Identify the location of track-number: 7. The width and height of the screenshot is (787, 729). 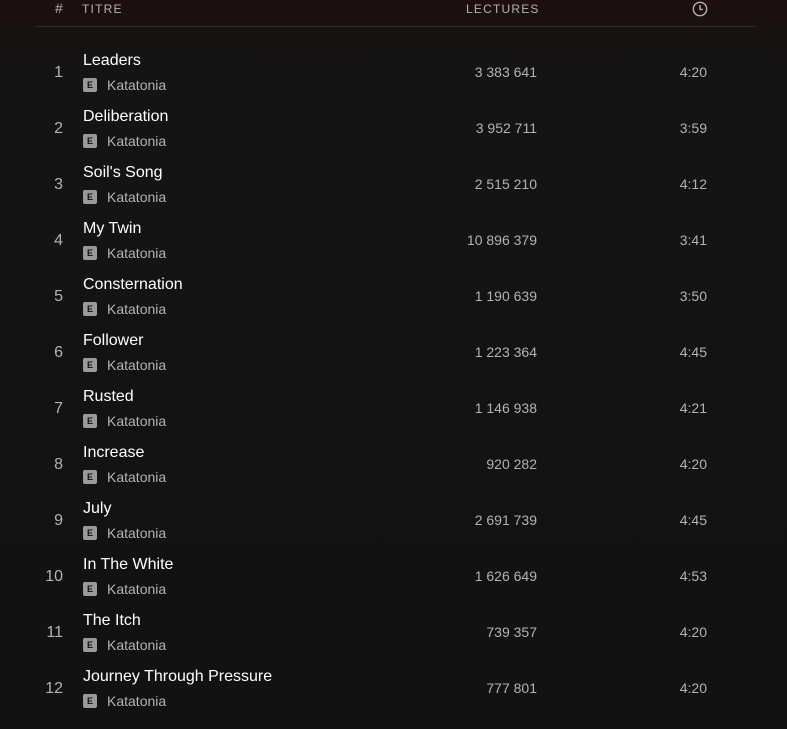
(58, 408).